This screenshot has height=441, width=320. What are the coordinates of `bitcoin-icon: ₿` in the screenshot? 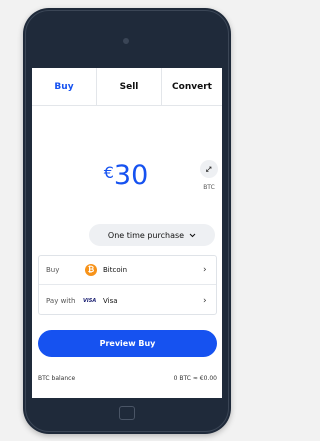 It's located at (91, 270).